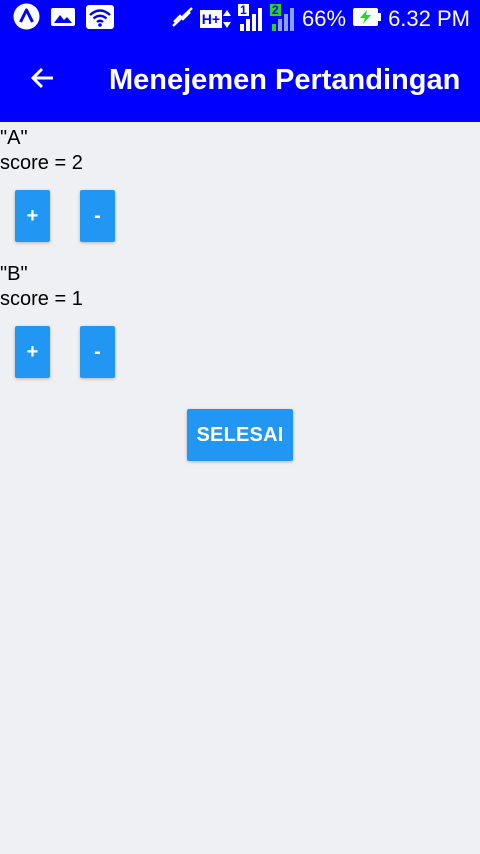 This screenshot has height=854, width=480. Describe the element at coordinates (324, 18) in the screenshot. I see `battery-percent: 66%` at that location.